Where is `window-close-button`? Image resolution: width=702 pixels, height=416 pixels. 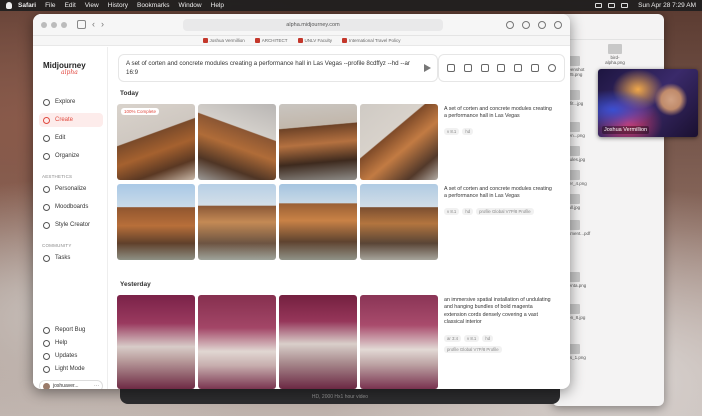 window-close-button is located at coordinates (44, 24).